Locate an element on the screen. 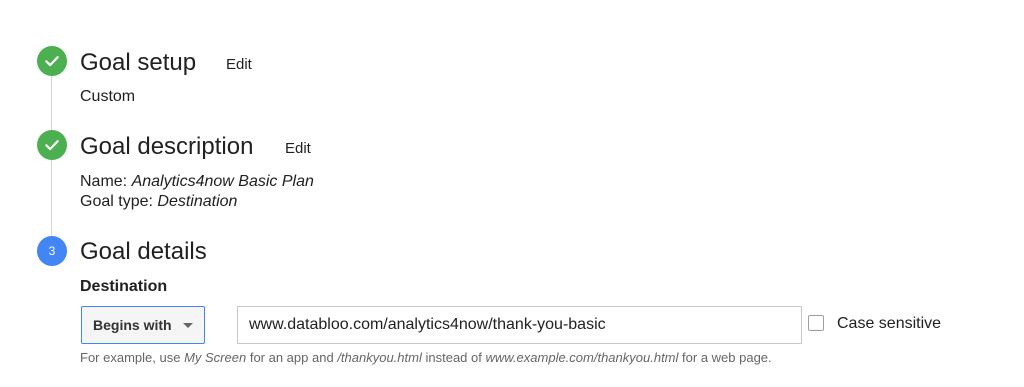  help-text-4: for a web page. is located at coordinates (727, 357).